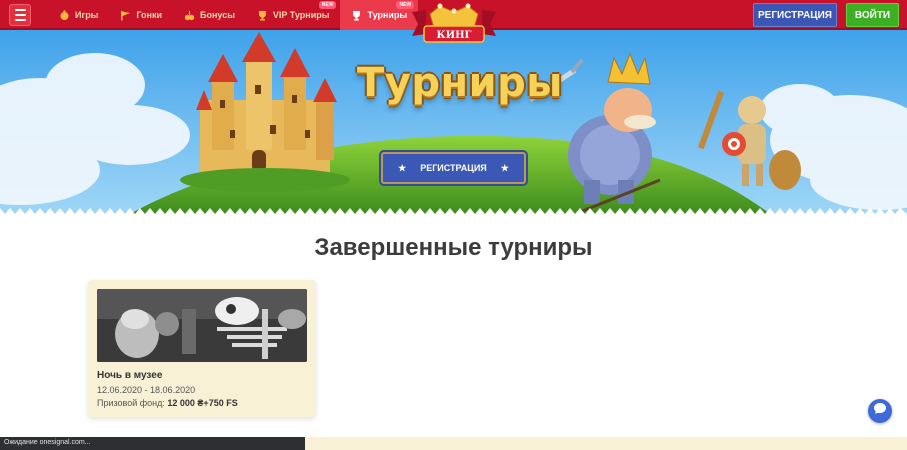  I want to click on nav-label: Турниры, so click(387, 15).